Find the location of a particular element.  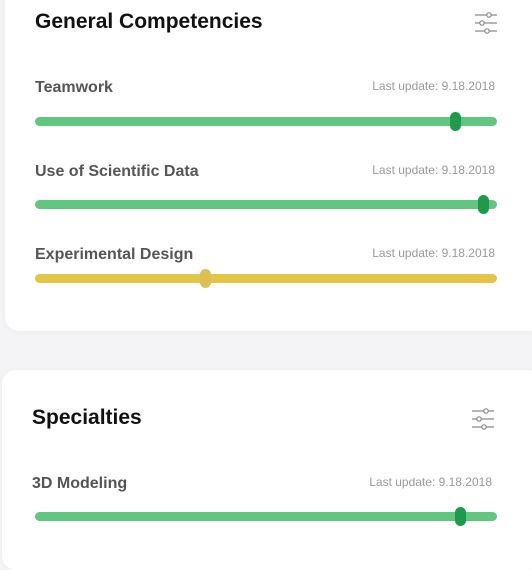

specialty-row-3d-modeling: 3D Modeling Last update: 9.18.2018 is located at coordinates (266, 504).